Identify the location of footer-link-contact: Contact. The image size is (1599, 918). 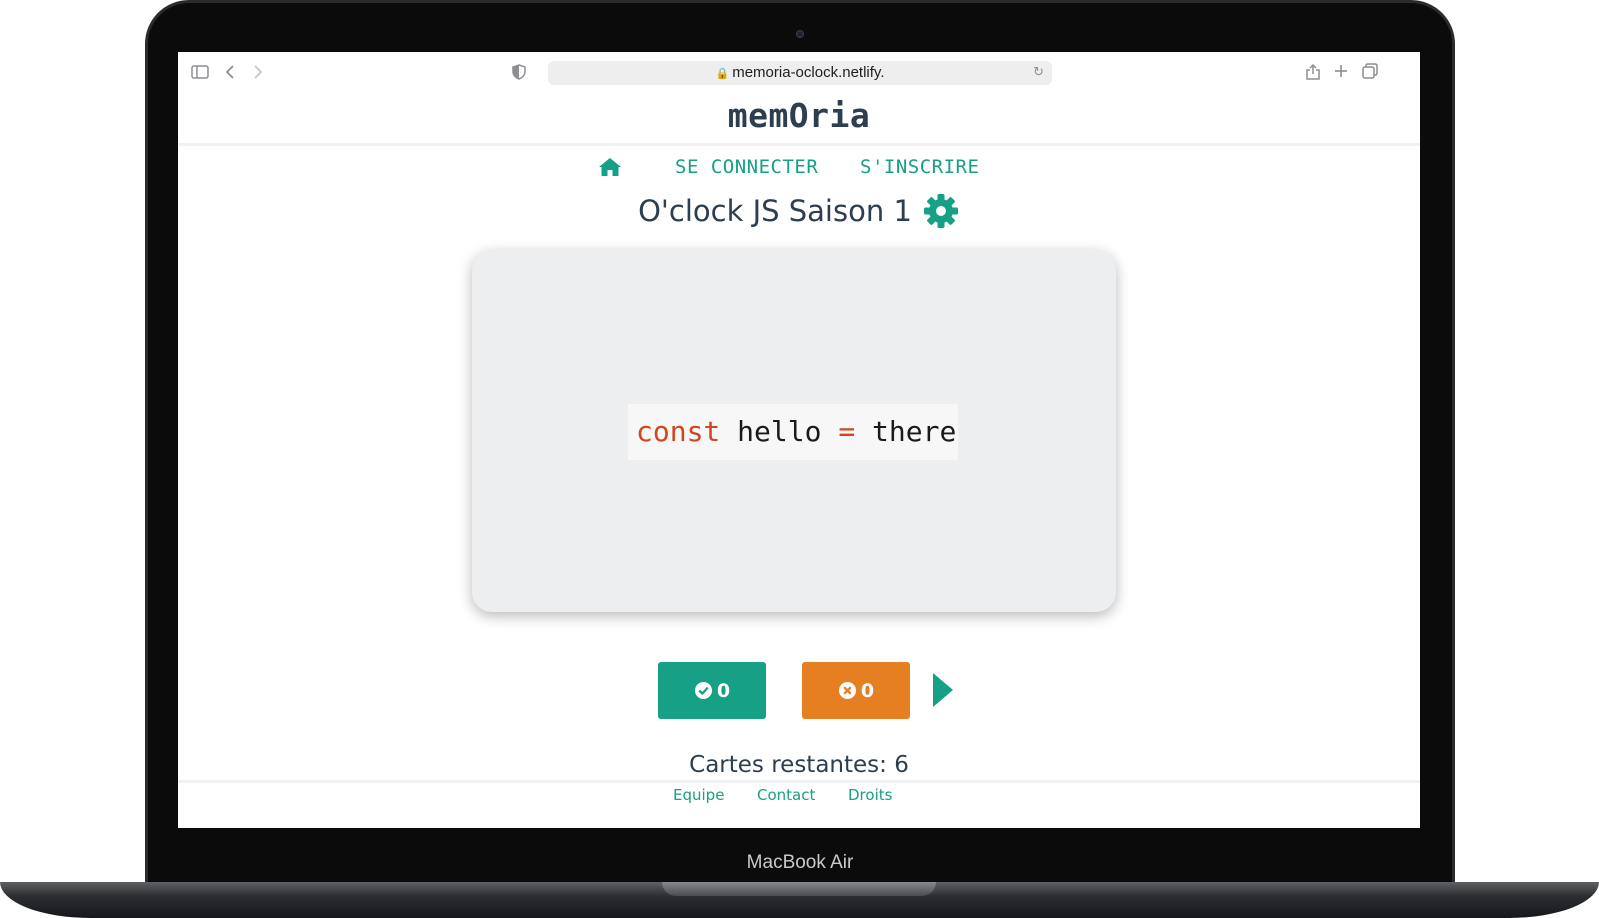
(786, 795).